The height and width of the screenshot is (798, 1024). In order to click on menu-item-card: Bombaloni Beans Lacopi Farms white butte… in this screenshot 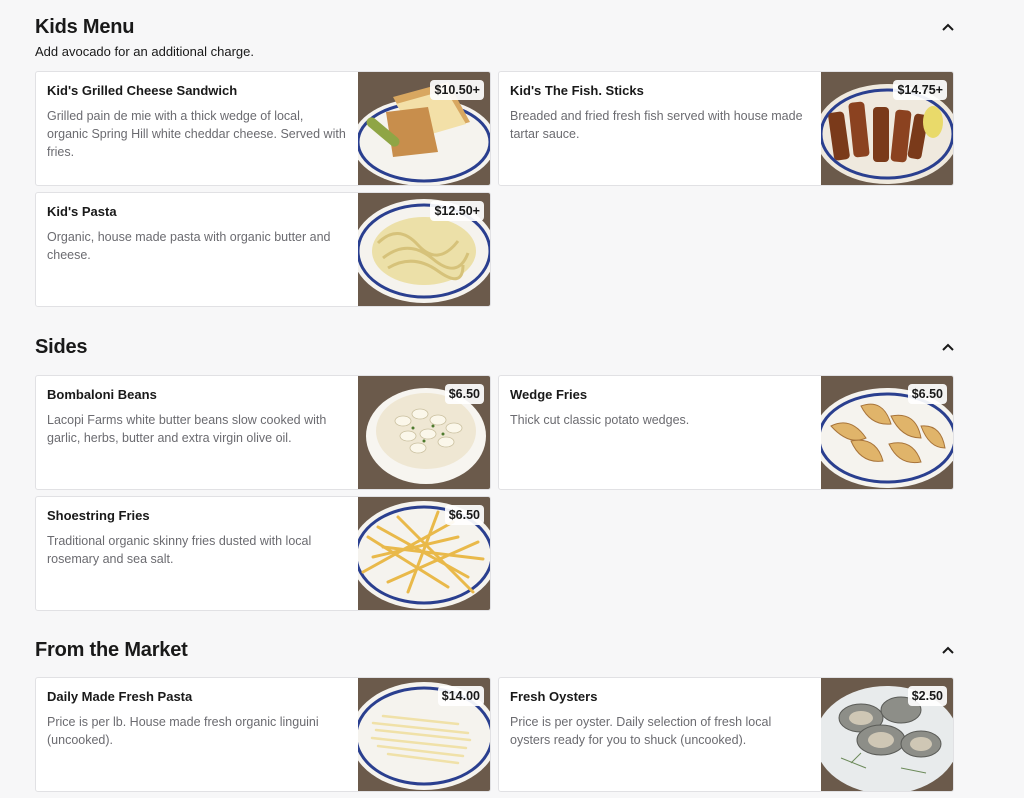, I will do `click(263, 432)`.